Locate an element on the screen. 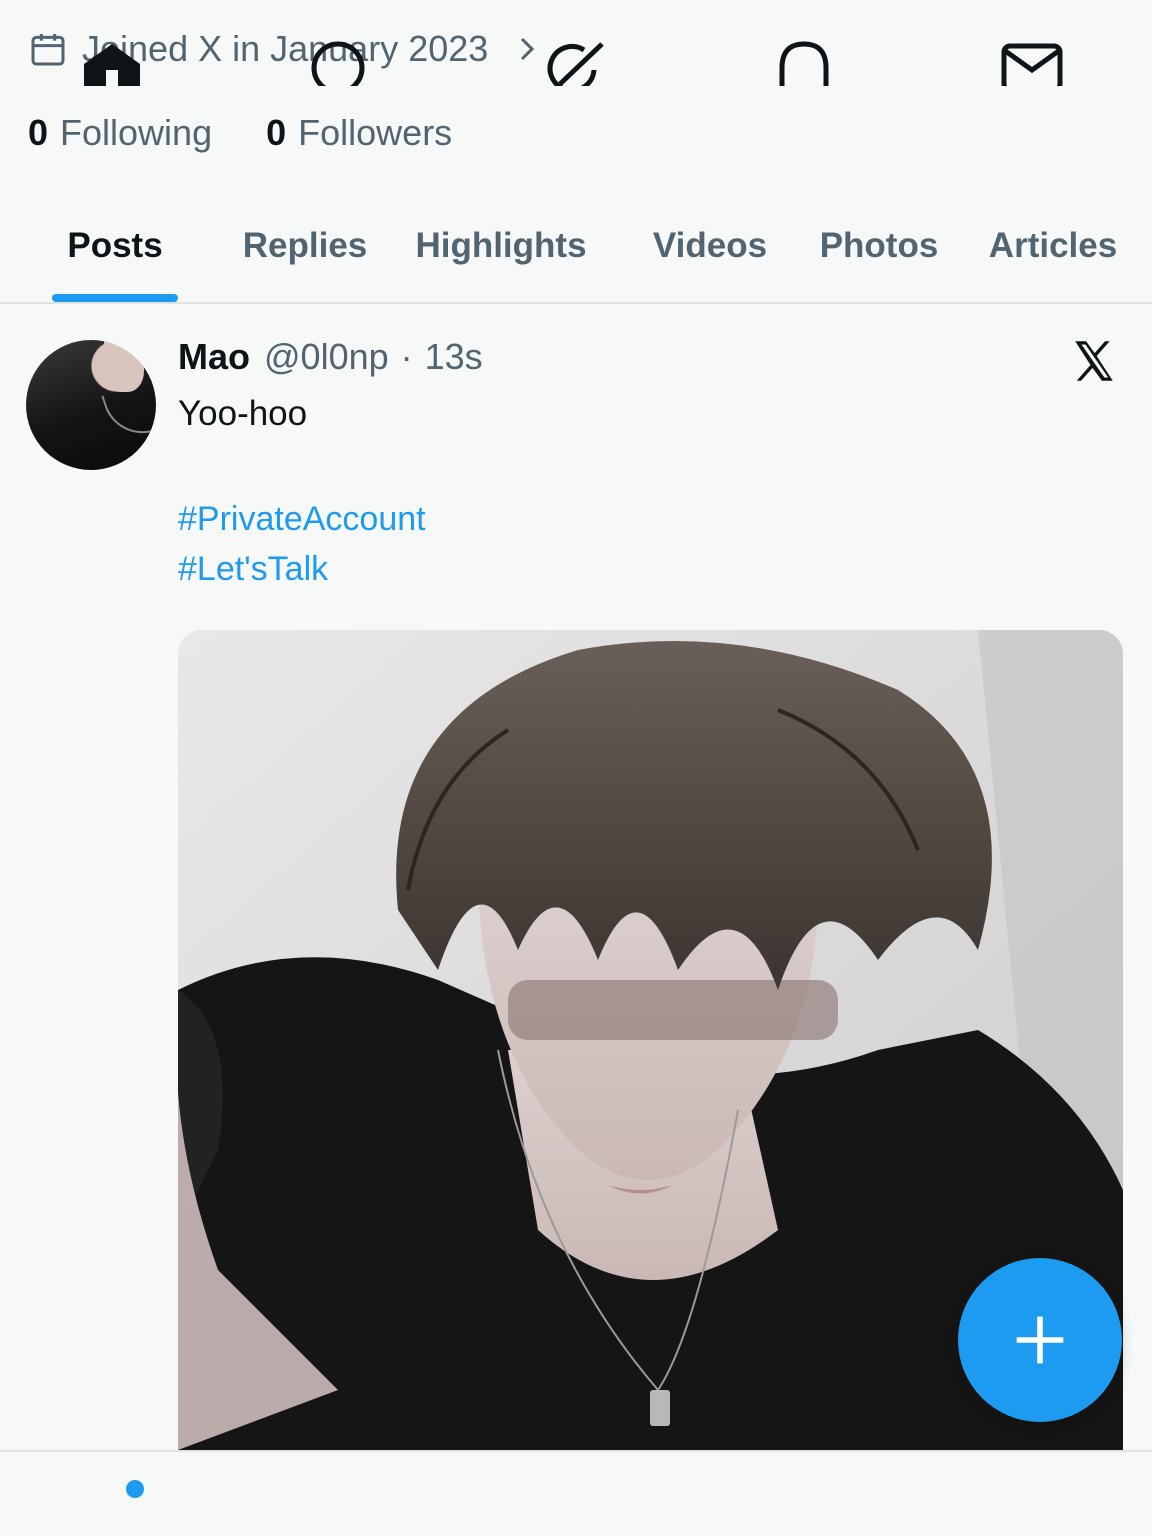 This screenshot has width=1152, height=1536. tab-highlights: Highlights is located at coordinates (501, 246).